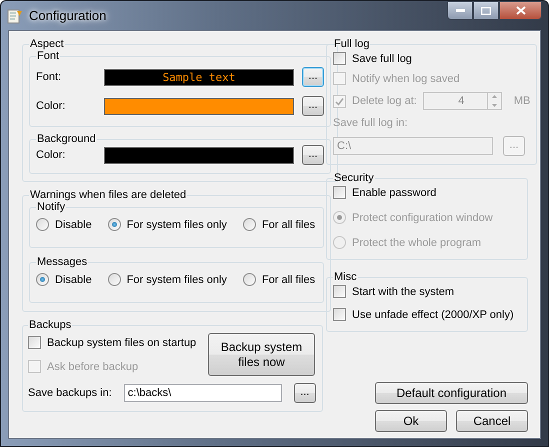 This screenshot has width=549, height=447. Describe the element at coordinates (68, 15) in the screenshot. I see `window-title: Configuration` at that location.